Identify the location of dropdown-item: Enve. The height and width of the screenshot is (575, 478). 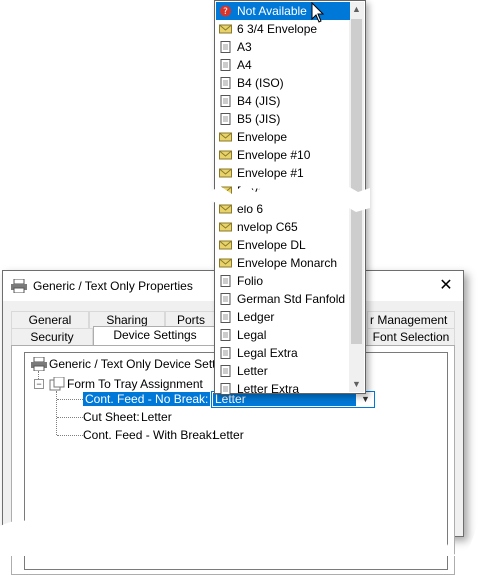
(283, 191).